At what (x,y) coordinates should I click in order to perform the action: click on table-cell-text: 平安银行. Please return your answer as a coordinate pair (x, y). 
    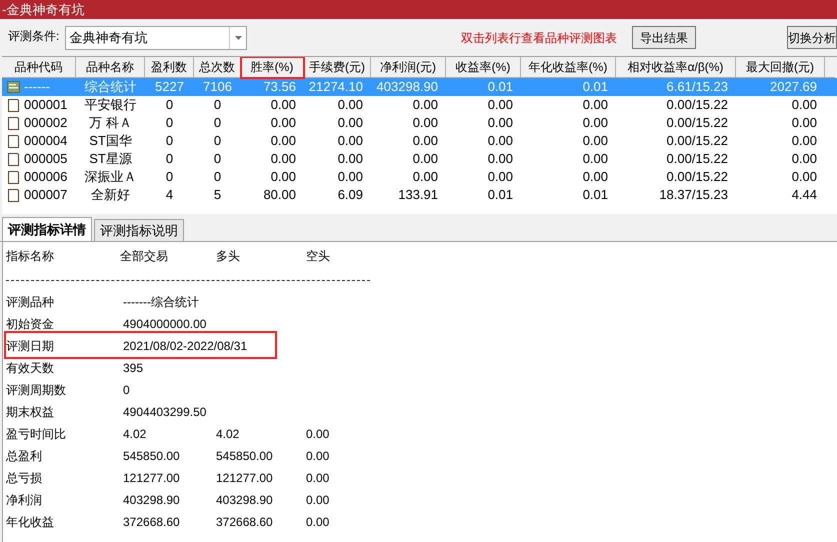
    Looking at the image, I should click on (110, 105).